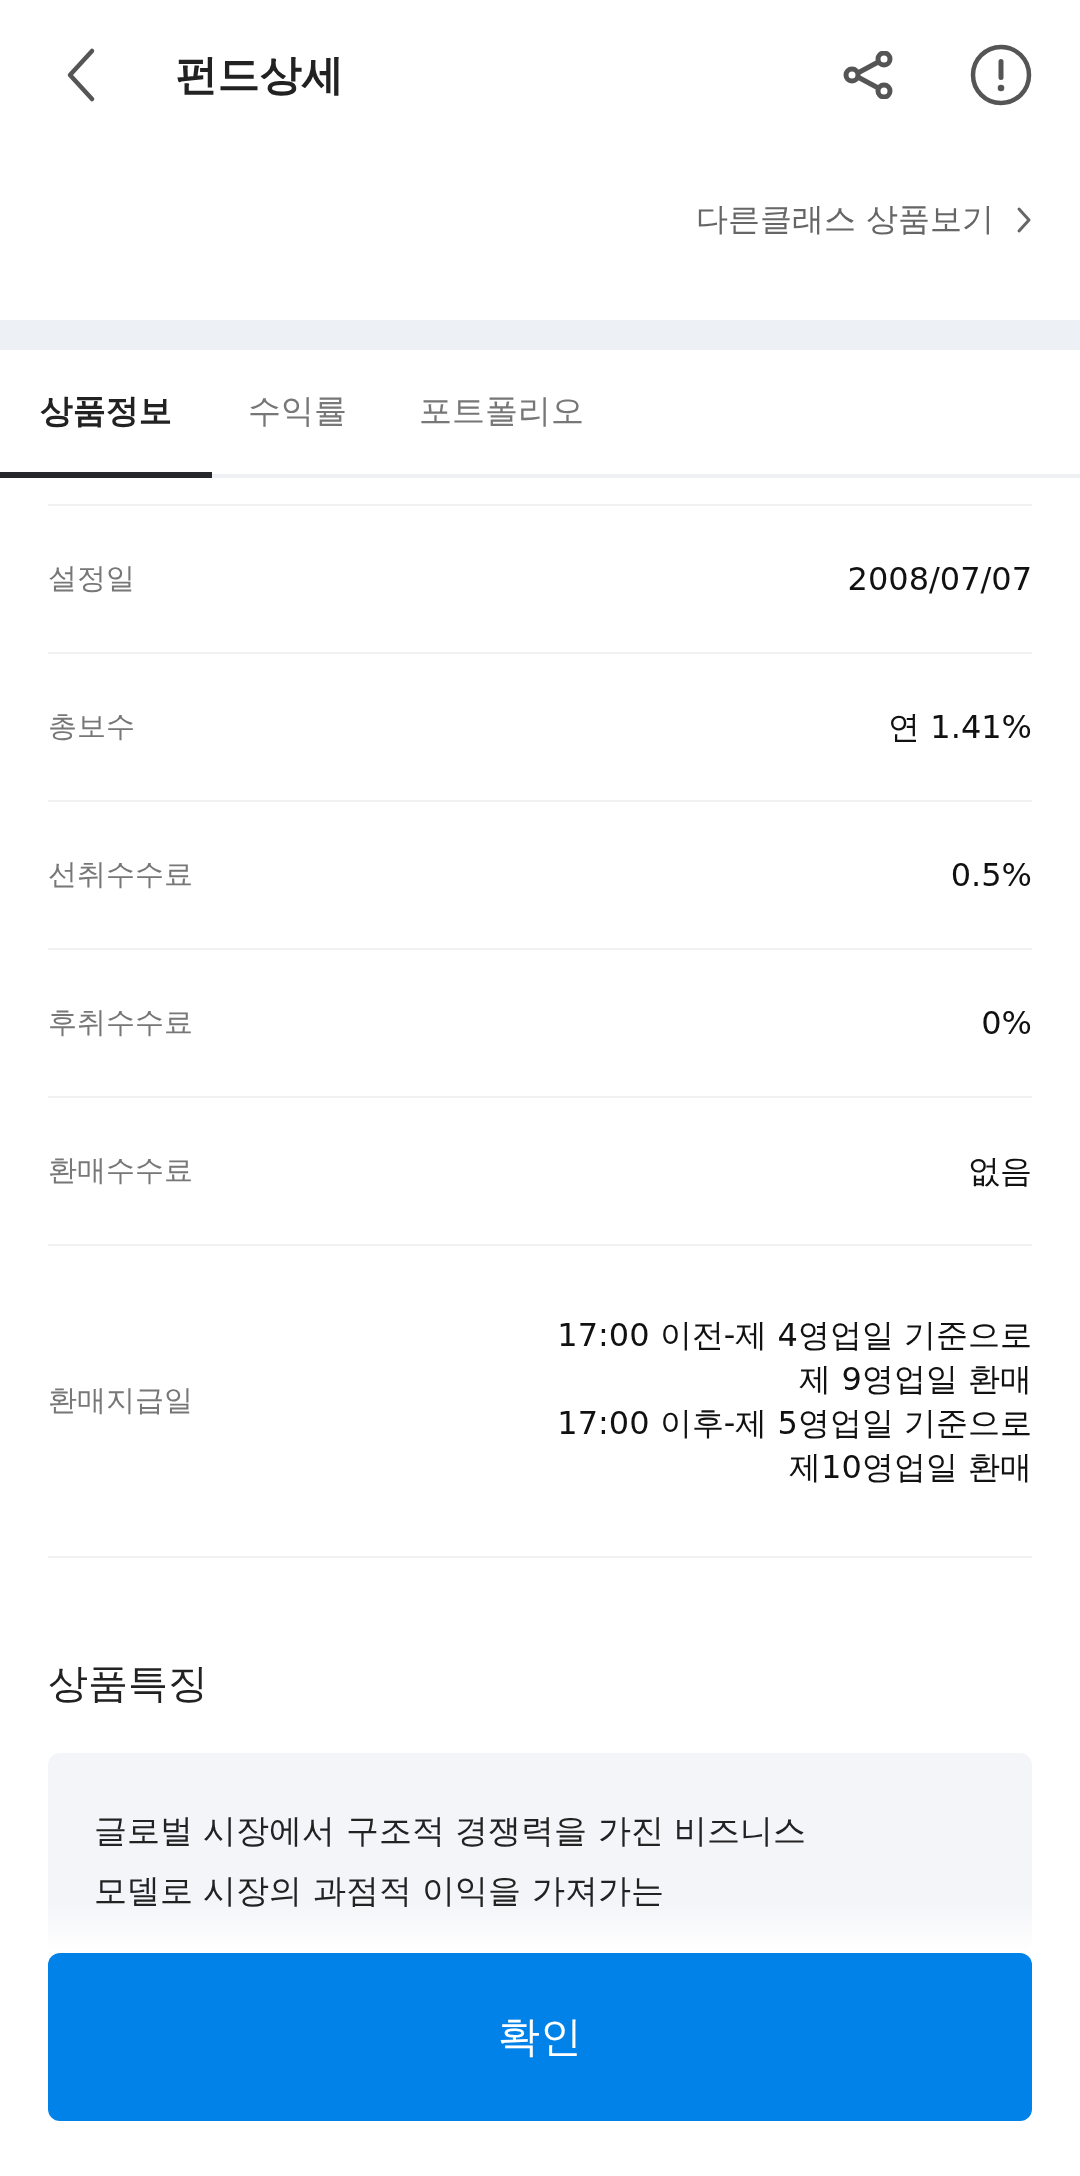  What do you see at coordinates (1006, 1023) in the screenshot?
I see `info-value: 0%` at bounding box center [1006, 1023].